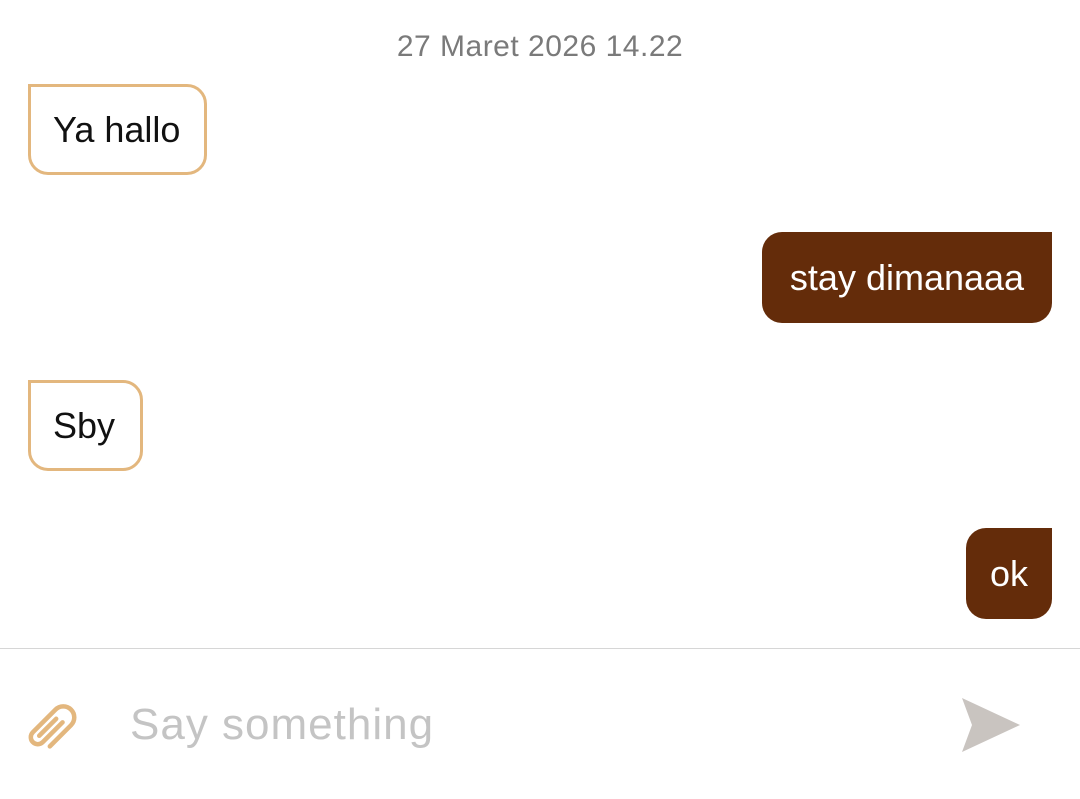 This screenshot has width=1080, height=799. I want to click on attach-button, so click(47, 728).